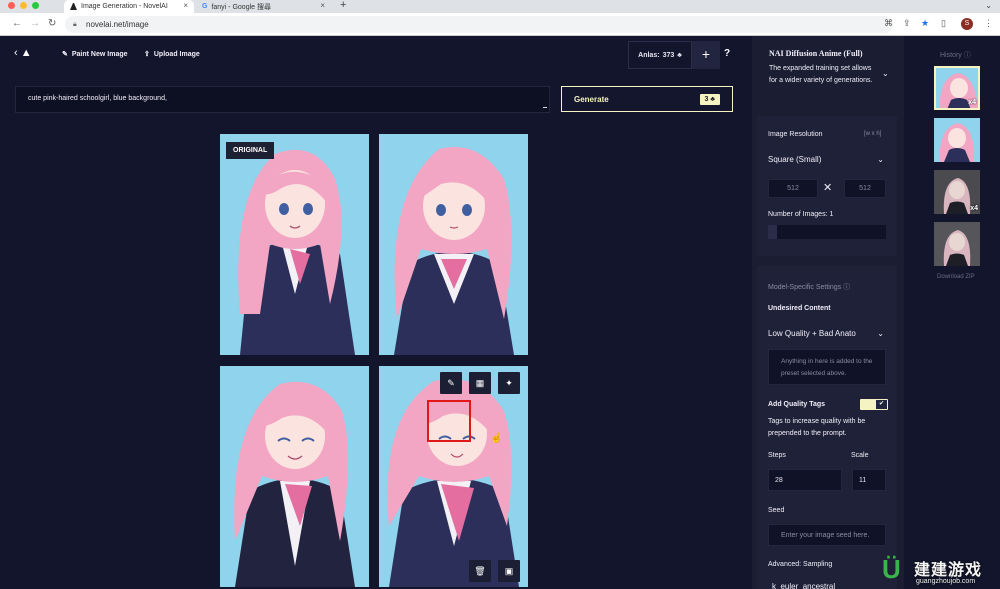 The width and height of the screenshot is (1000, 589). I want to click on download-zip-button: Download ZIP, so click(956, 277).